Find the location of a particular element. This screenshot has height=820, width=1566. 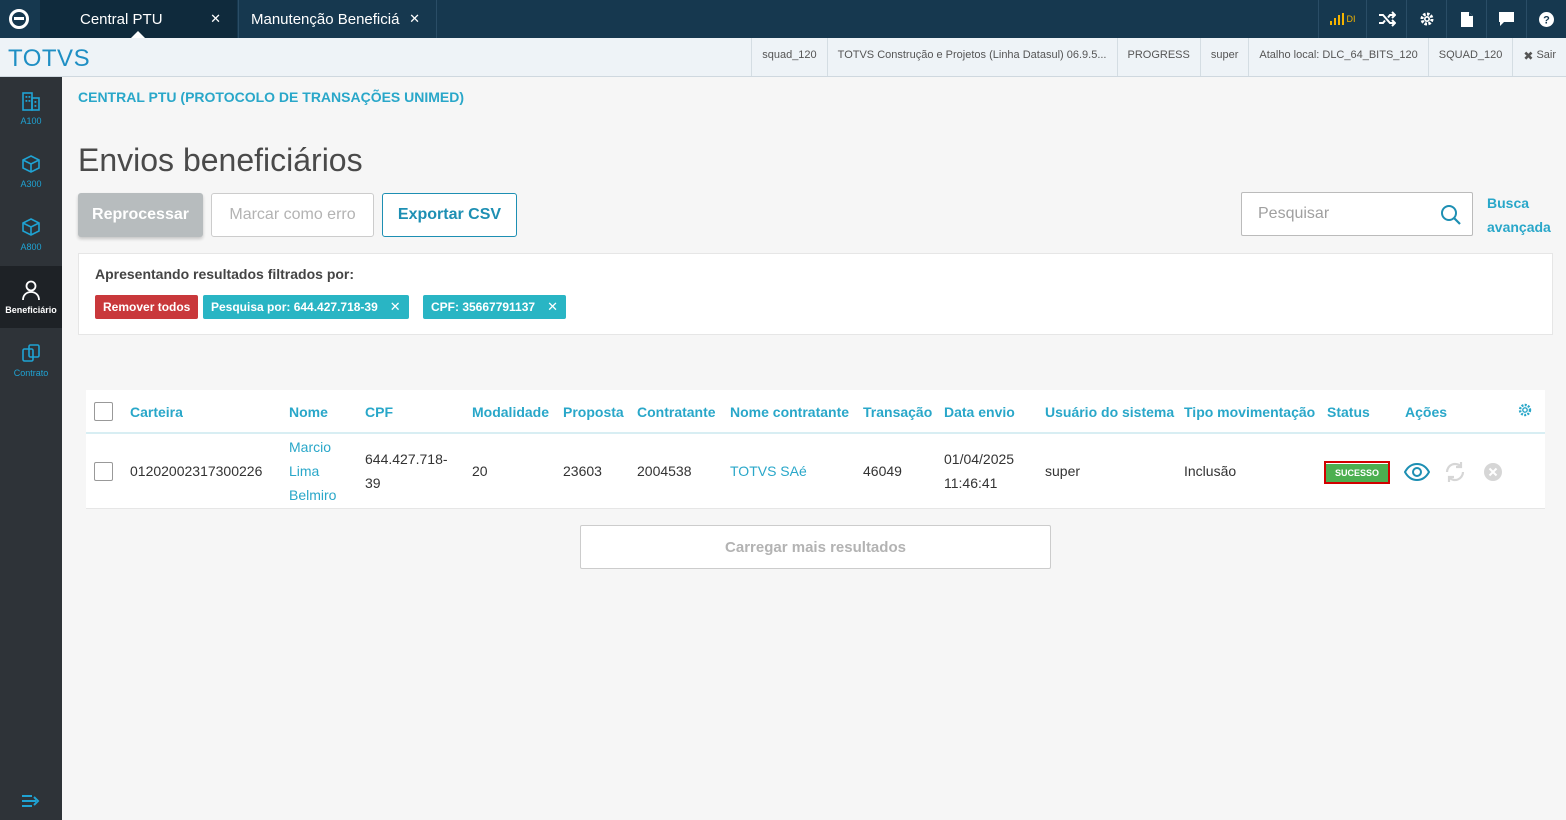

filter-chip-label: Pesquisa por: 644.427.718-39 is located at coordinates (294, 307).